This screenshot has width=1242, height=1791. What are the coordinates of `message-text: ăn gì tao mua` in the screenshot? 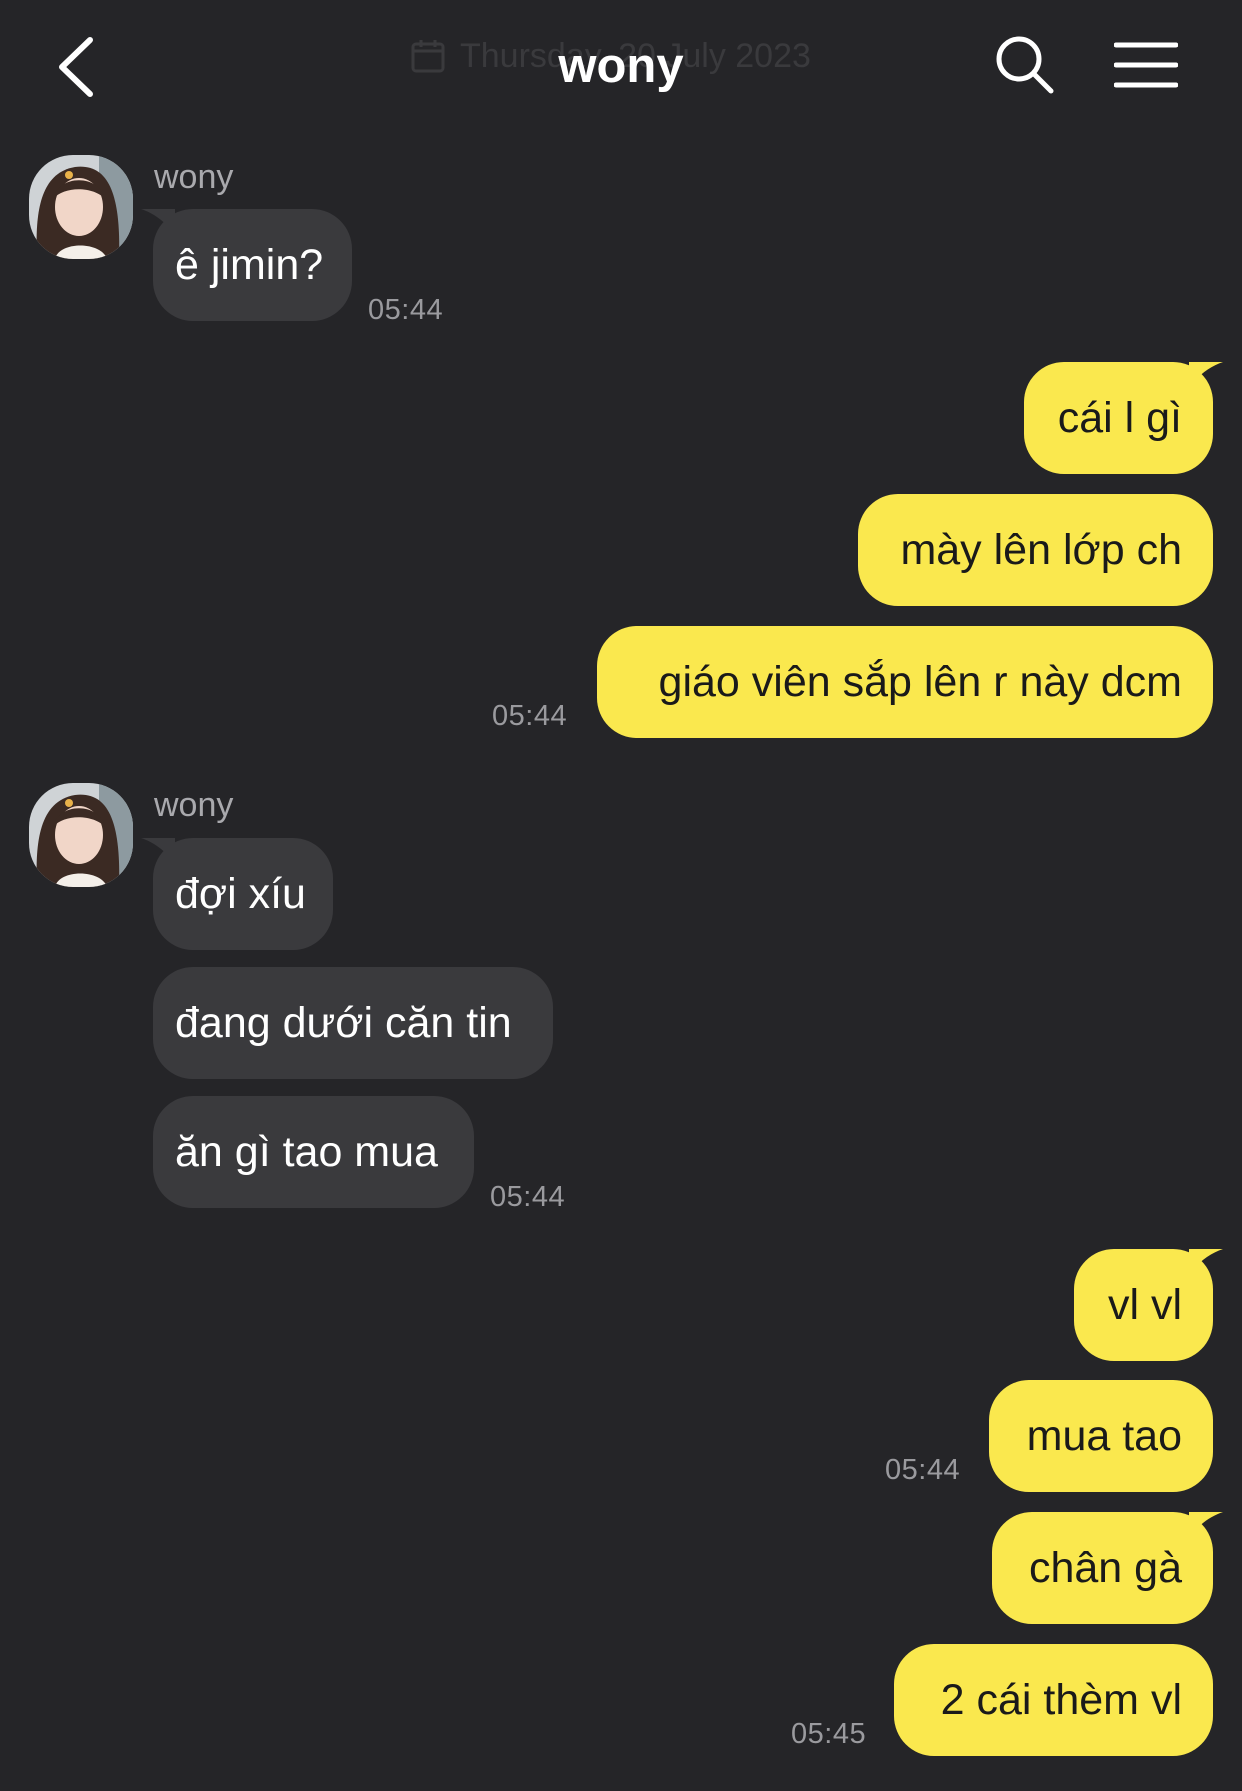 It's located at (306, 1151).